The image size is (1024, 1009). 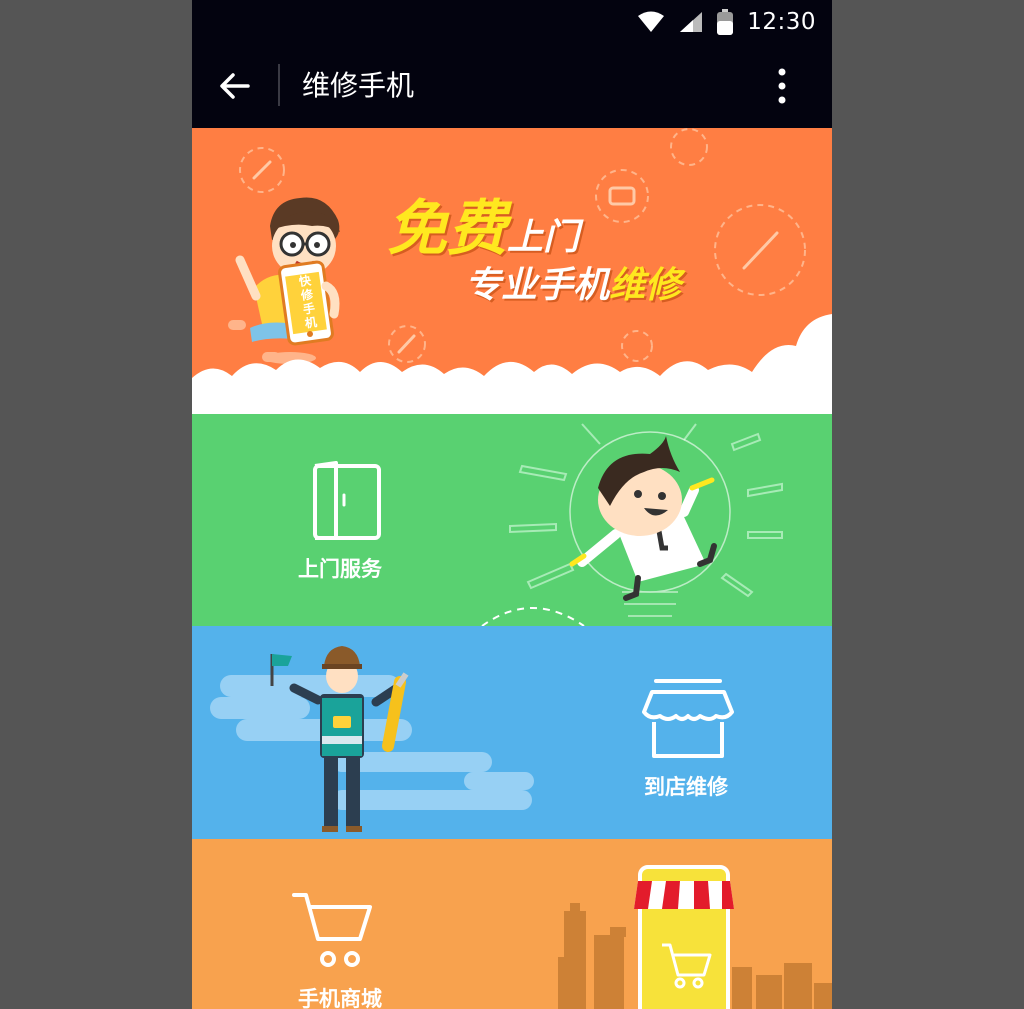 What do you see at coordinates (688, 719) in the screenshot?
I see `storefront-icon` at bounding box center [688, 719].